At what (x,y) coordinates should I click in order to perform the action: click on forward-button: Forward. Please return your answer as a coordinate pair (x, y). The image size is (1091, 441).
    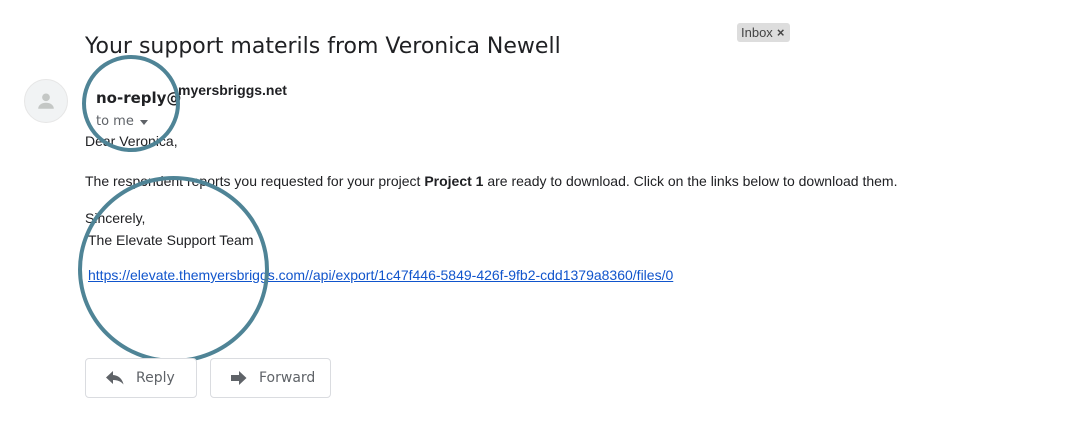
    Looking at the image, I should click on (270, 378).